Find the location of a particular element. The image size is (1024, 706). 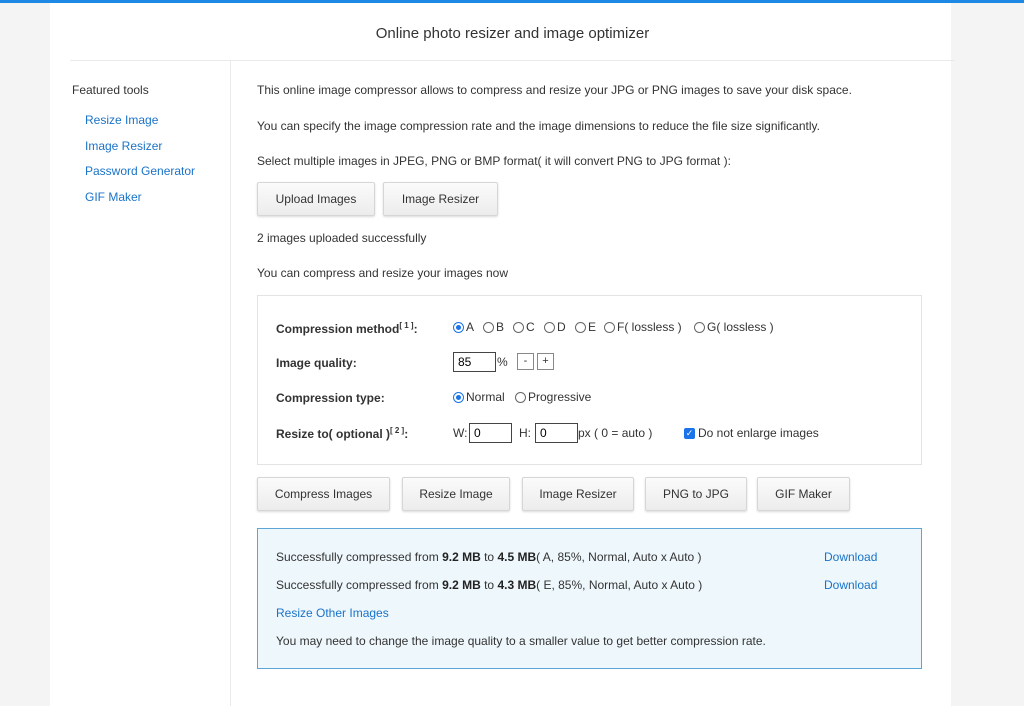

sidebar-link-password-generator: Password Generator is located at coordinates (140, 171).